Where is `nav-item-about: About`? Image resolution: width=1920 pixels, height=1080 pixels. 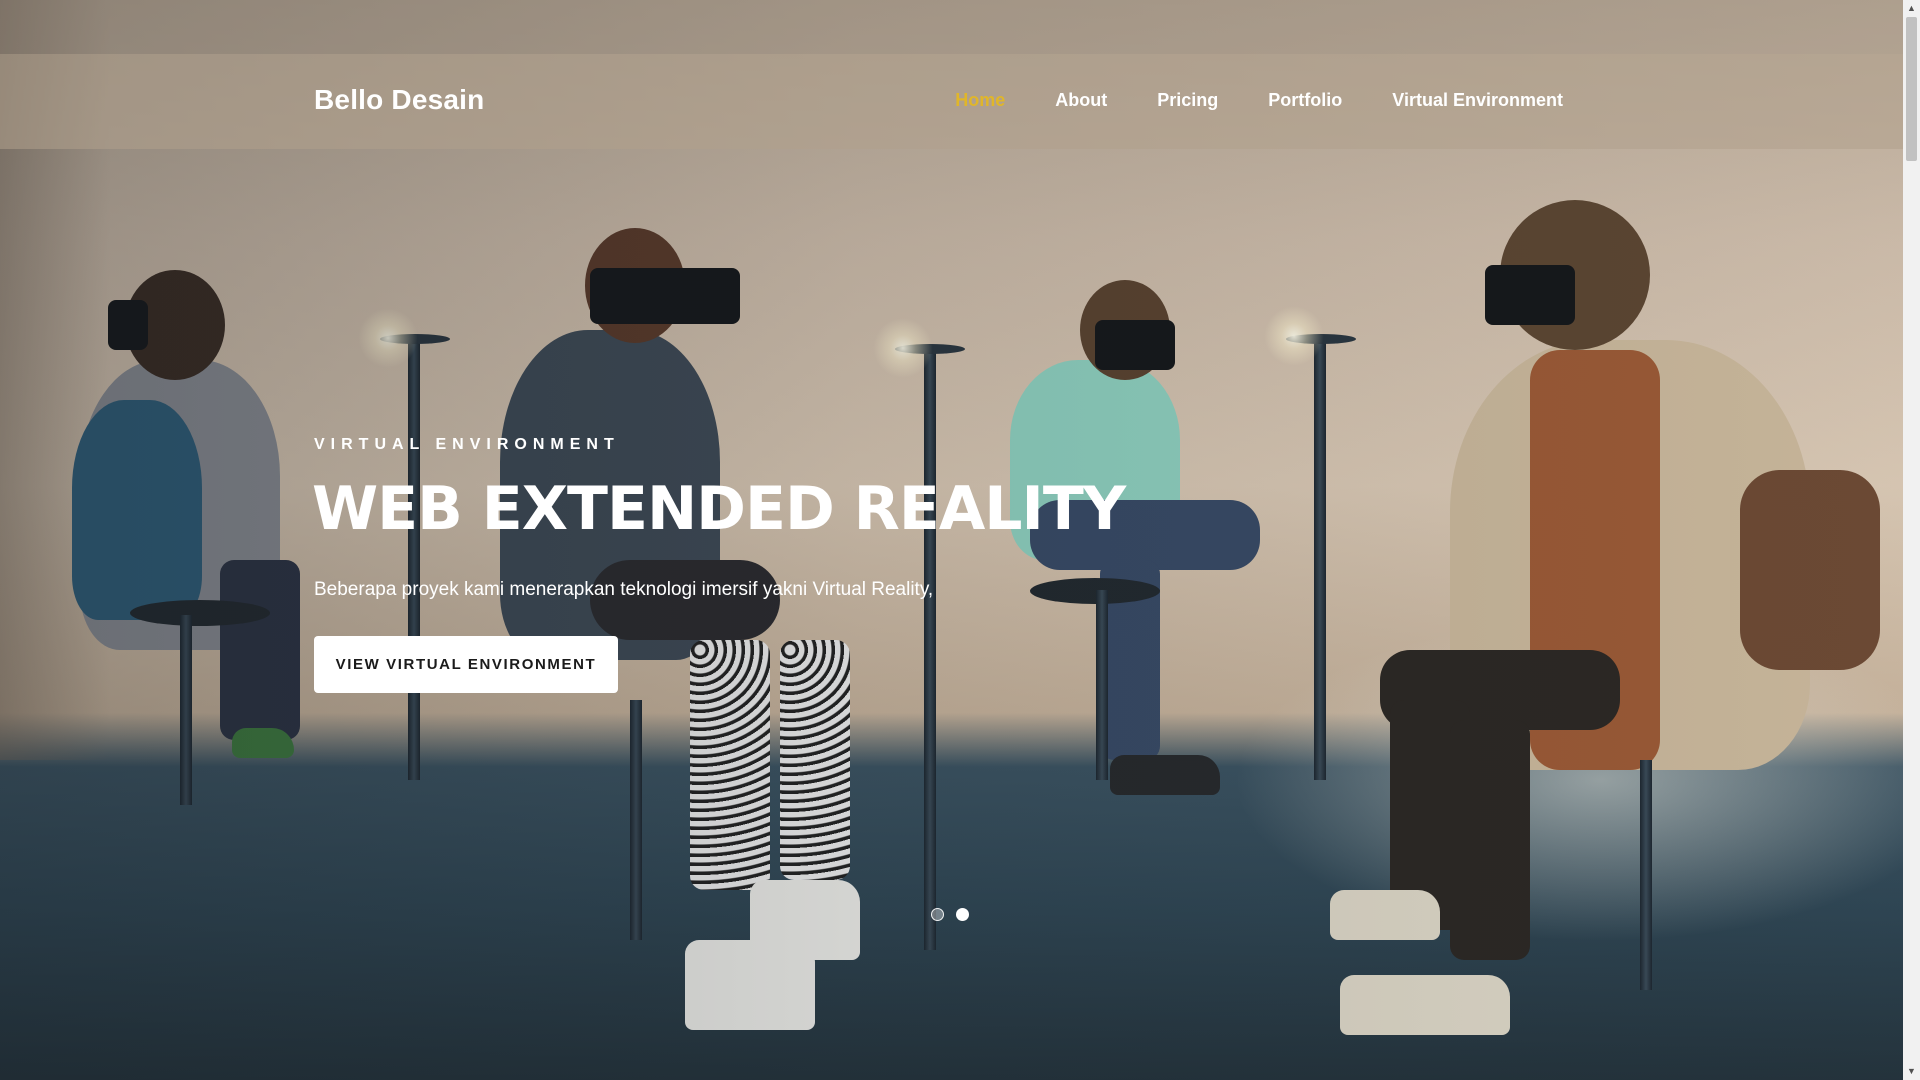
nav-item-about: About is located at coordinates (1081, 100).